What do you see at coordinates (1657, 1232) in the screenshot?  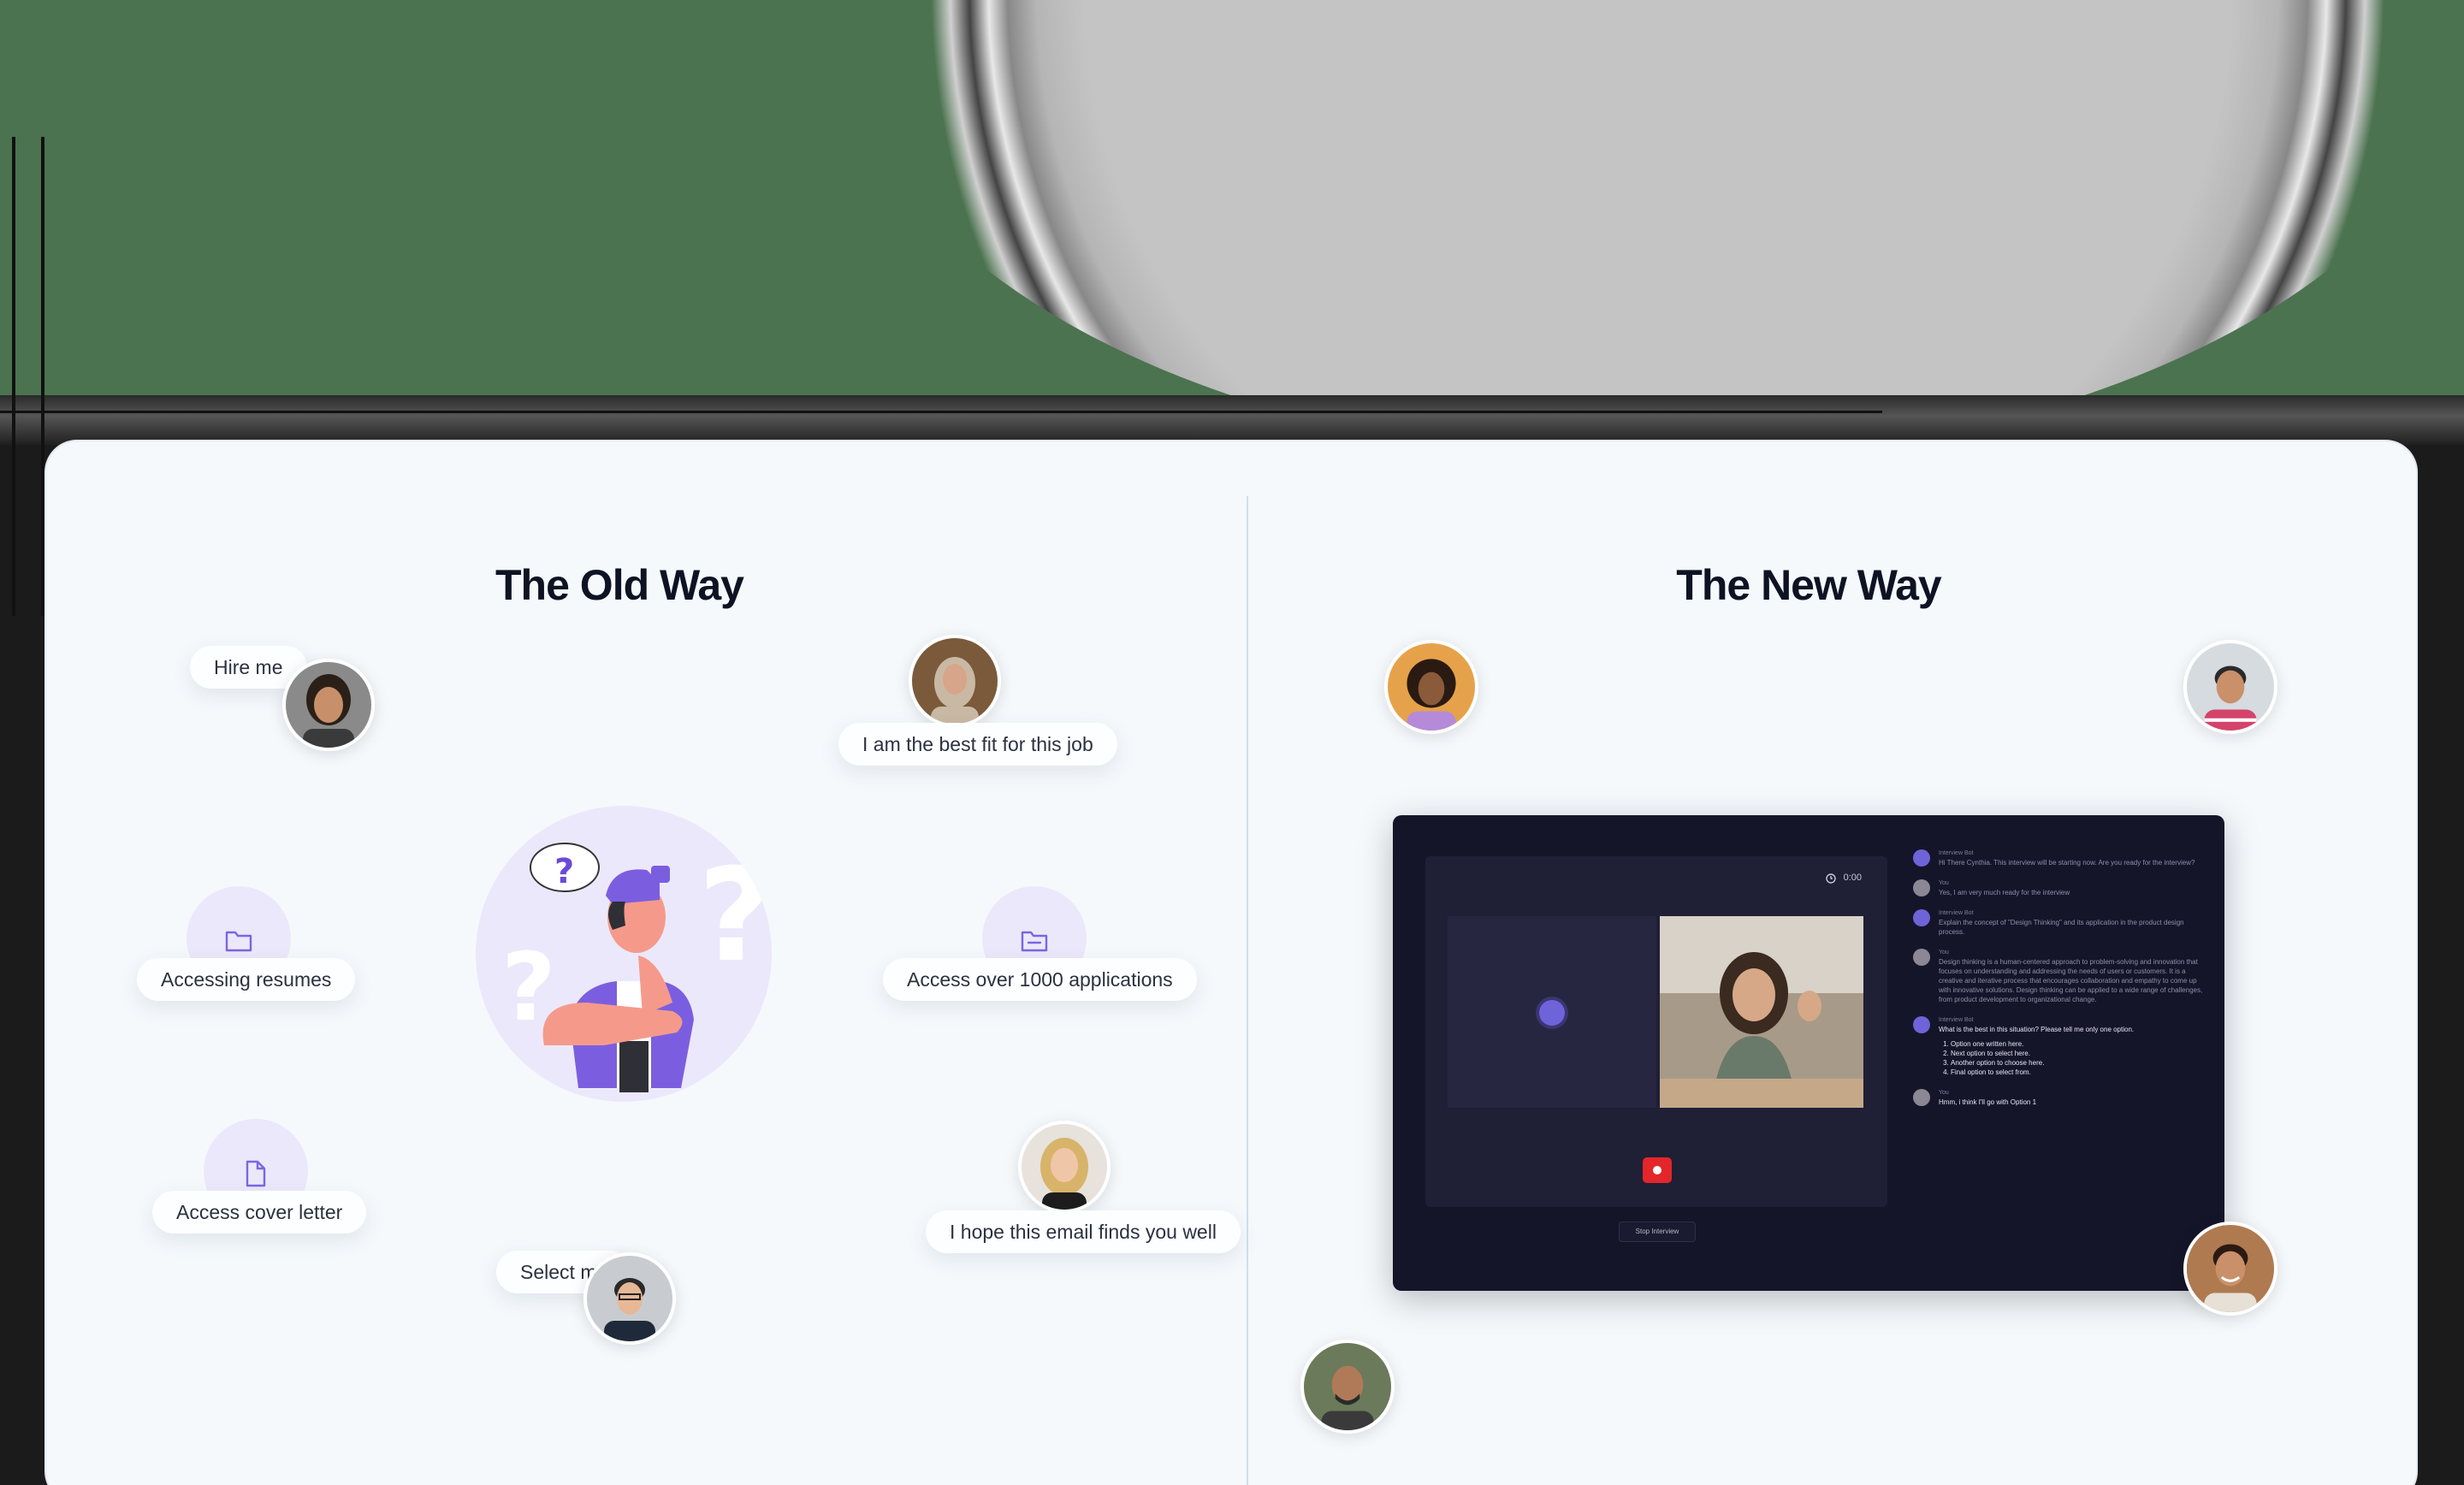 I see `stop-interview-button: Stop Interview` at bounding box center [1657, 1232].